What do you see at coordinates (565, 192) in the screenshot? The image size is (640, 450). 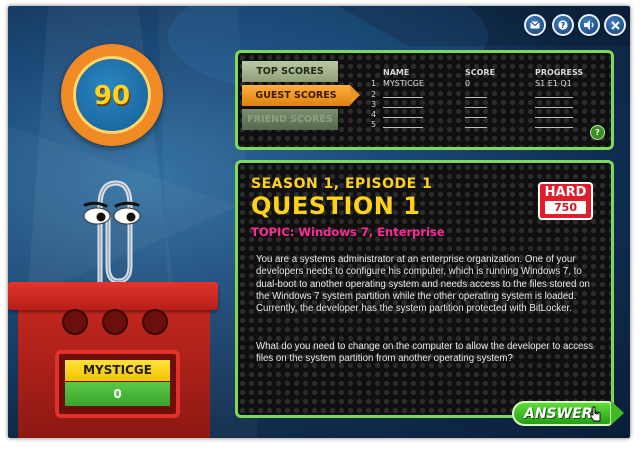 I see `difficulty-level: HARD` at bounding box center [565, 192].